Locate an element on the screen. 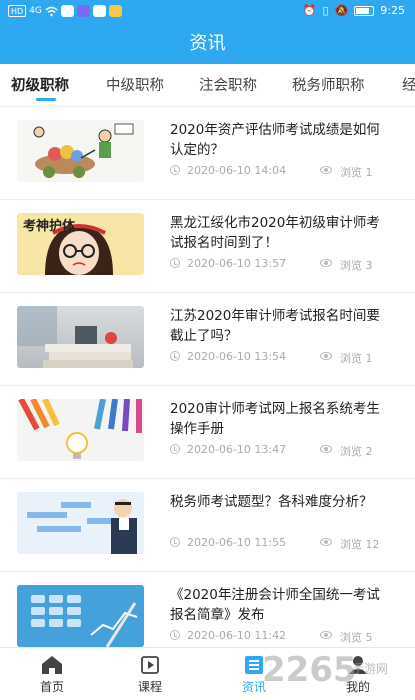  article-date: 2020-06-10 13:47 is located at coordinates (237, 449).